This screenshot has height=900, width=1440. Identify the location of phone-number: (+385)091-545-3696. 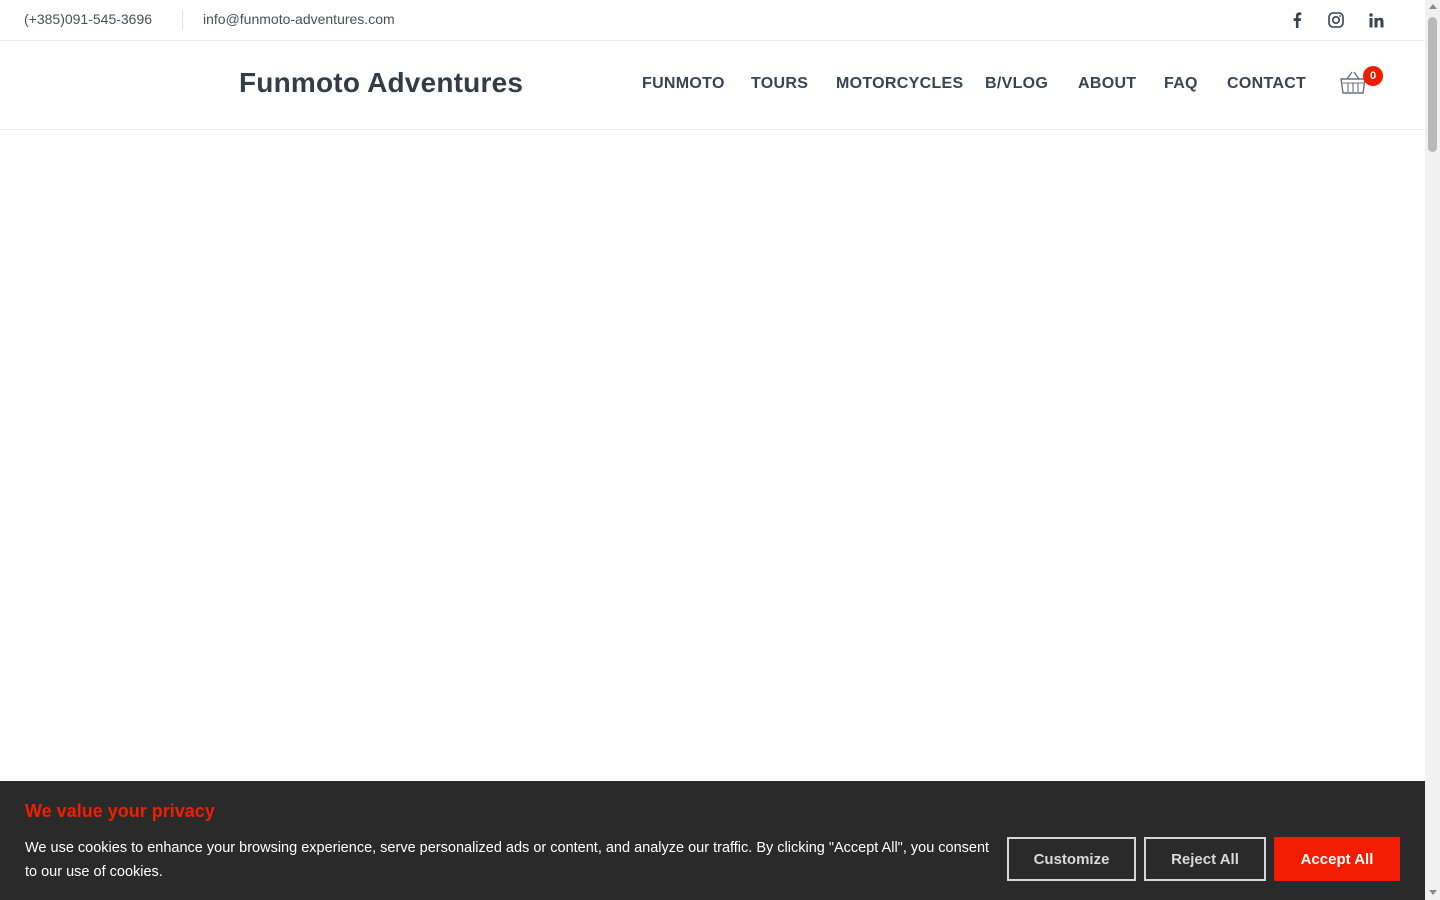
(88, 19).